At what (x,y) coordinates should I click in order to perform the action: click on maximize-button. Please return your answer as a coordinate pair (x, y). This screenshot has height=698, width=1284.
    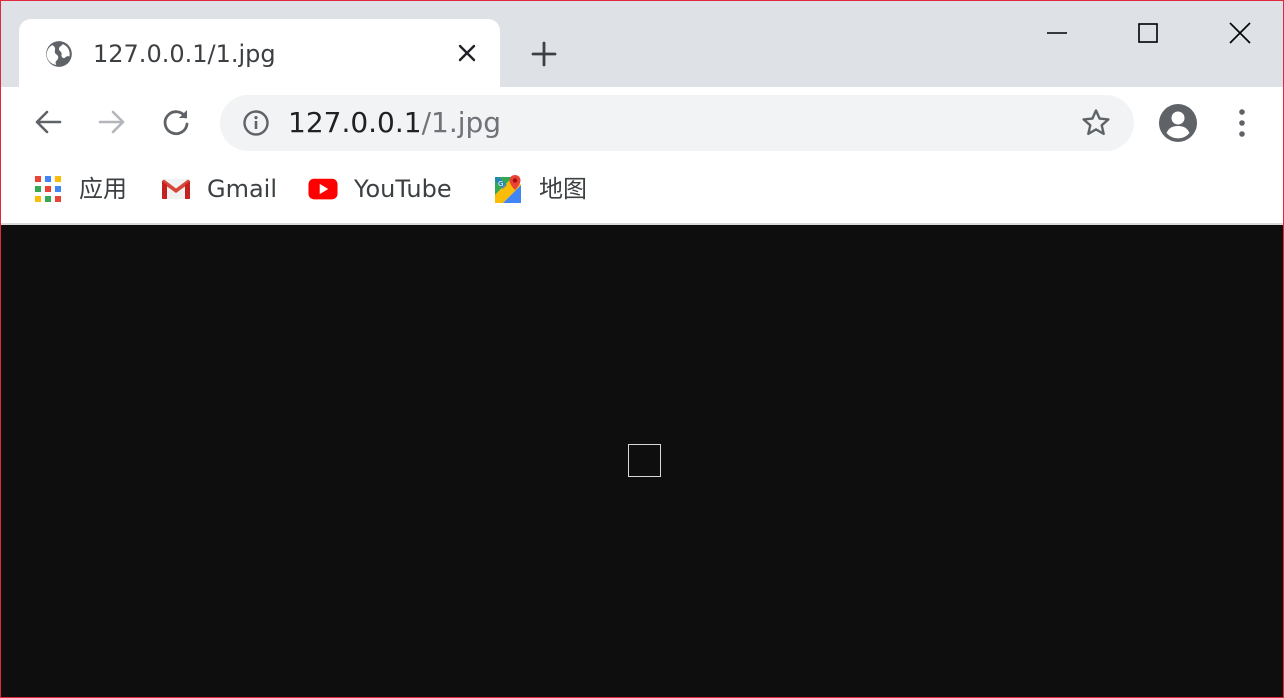
    Looking at the image, I should click on (1148, 33).